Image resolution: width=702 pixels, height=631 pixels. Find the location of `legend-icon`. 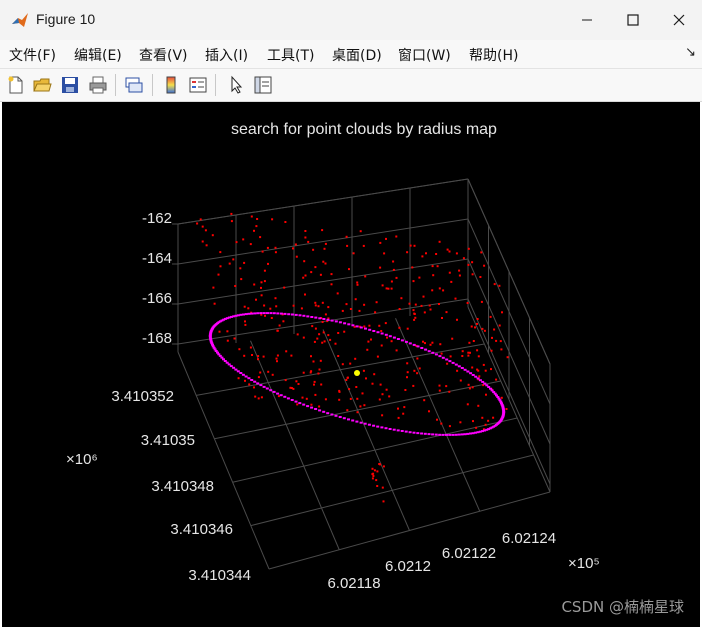

legend-icon is located at coordinates (198, 85).